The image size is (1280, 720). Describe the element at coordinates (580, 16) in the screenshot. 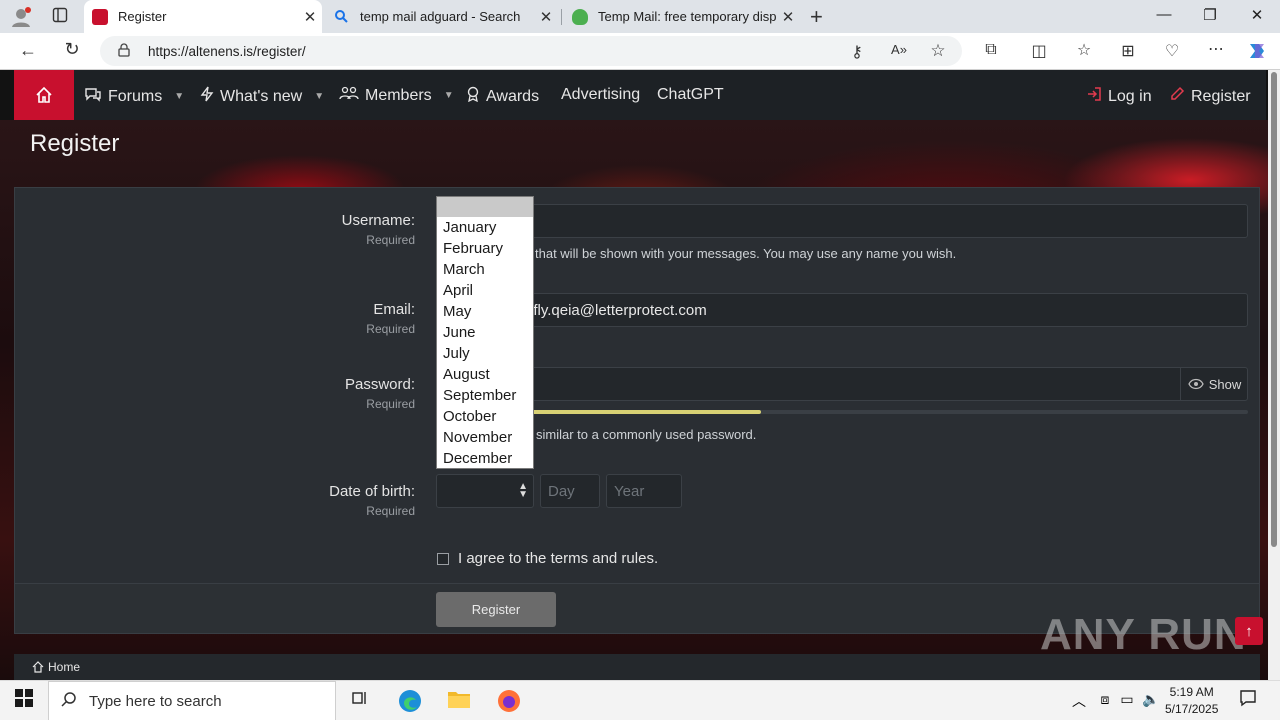

I see `shield-favicon-icon` at that location.